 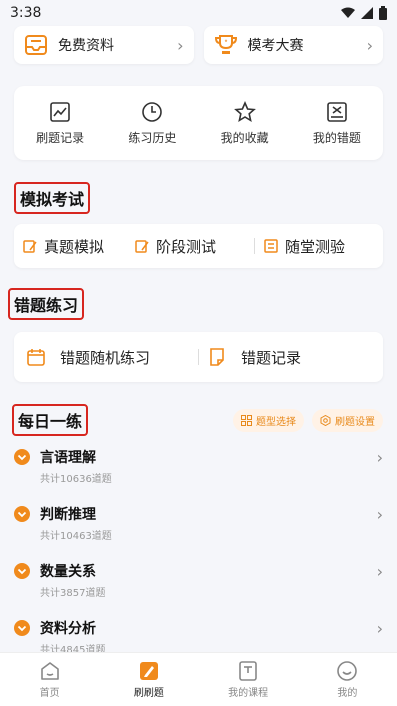 I want to click on signal-icon, so click(x=367, y=13).